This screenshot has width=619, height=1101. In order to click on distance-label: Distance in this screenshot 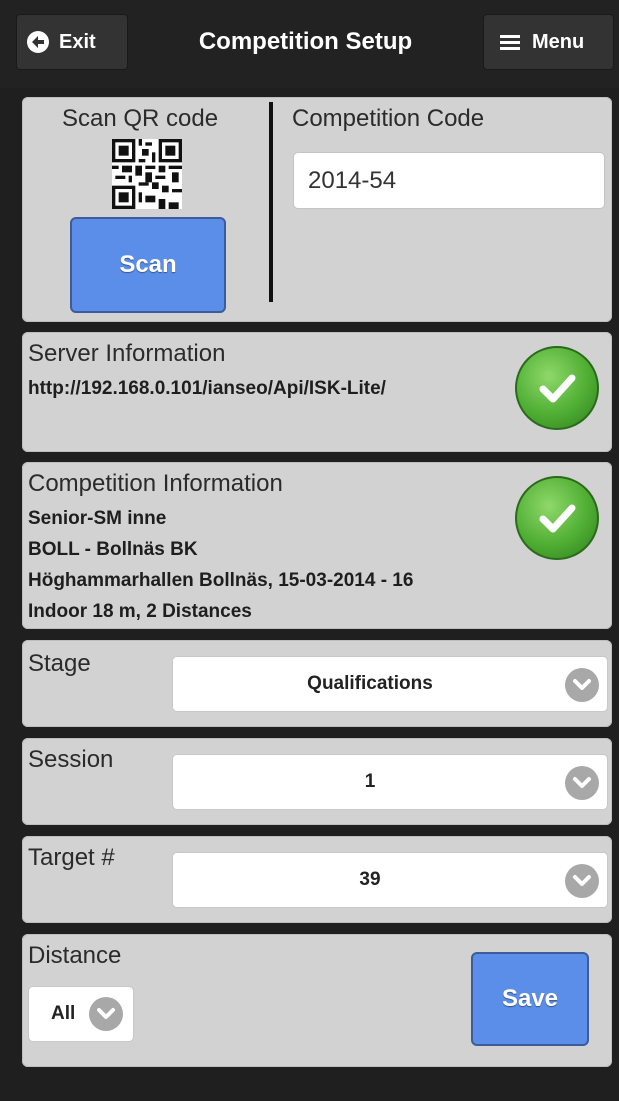, I will do `click(75, 955)`.